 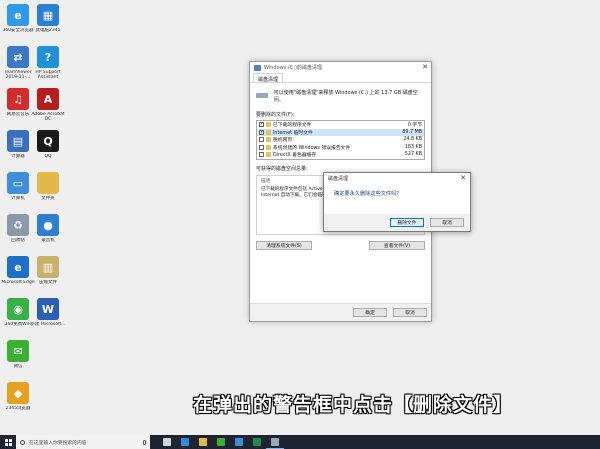 What do you see at coordinates (340, 67) in the screenshot?
I see `window-title-bar: Windows (C:)的磁盘清理` at bounding box center [340, 67].